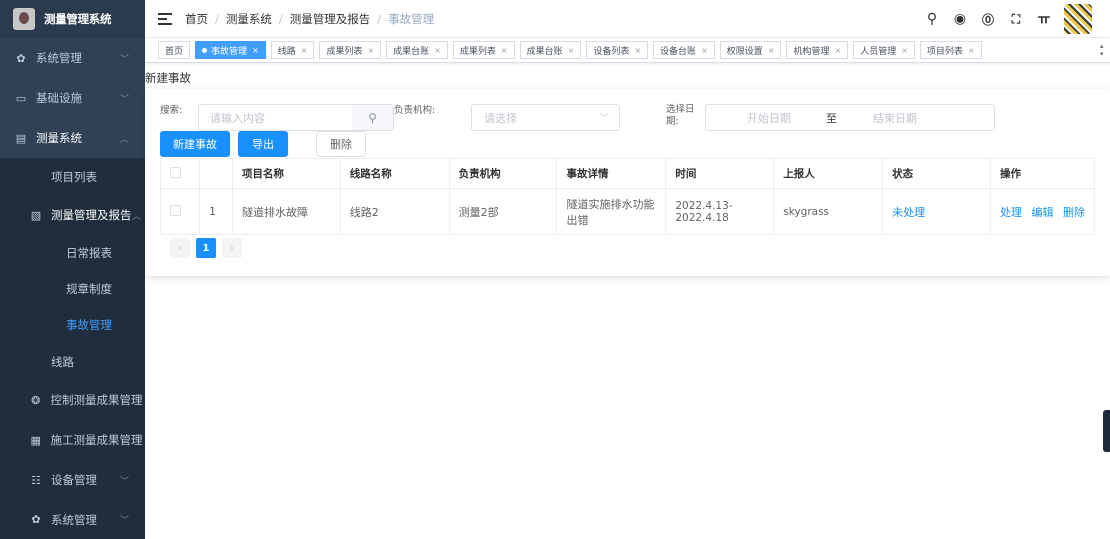 This screenshot has height=539, width=1110. What do you see at coordinates (895, 118) in the screenshot?
I see `date-end: 结束日期` at bounding box center [895, 118].